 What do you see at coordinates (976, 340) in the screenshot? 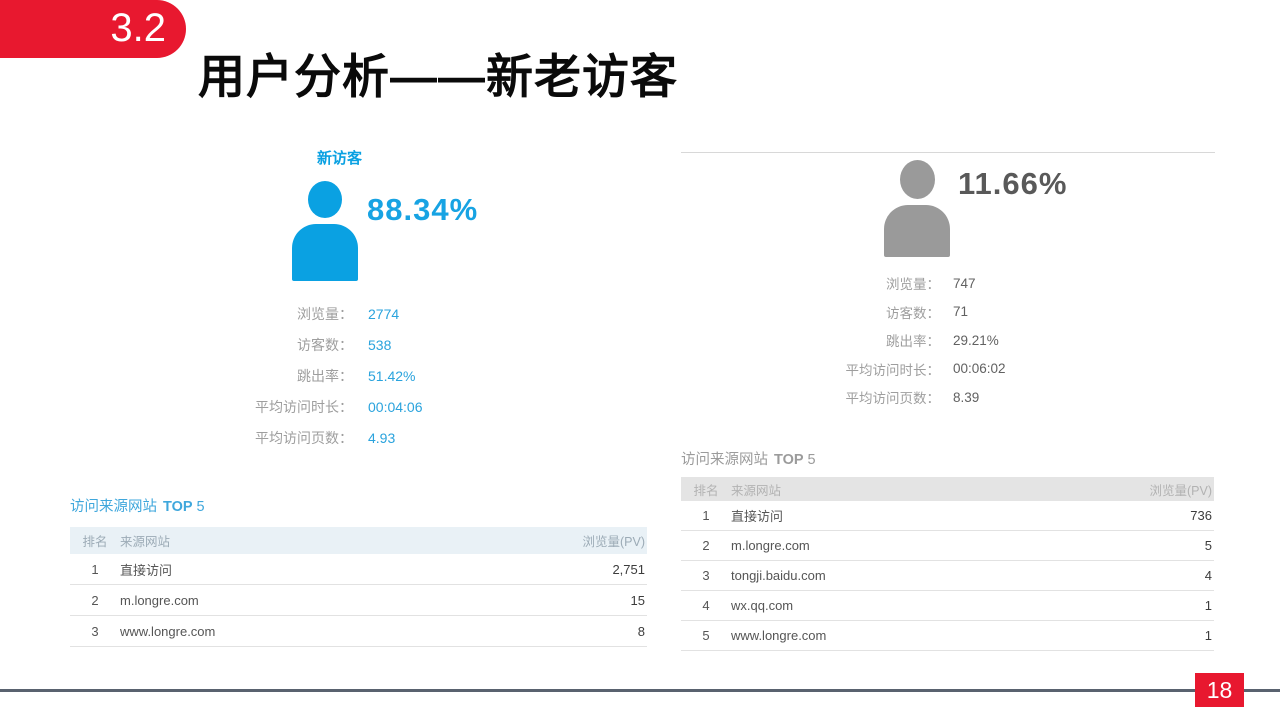
I see `stat-value: 29.21%` at bounding box center [976, 340].